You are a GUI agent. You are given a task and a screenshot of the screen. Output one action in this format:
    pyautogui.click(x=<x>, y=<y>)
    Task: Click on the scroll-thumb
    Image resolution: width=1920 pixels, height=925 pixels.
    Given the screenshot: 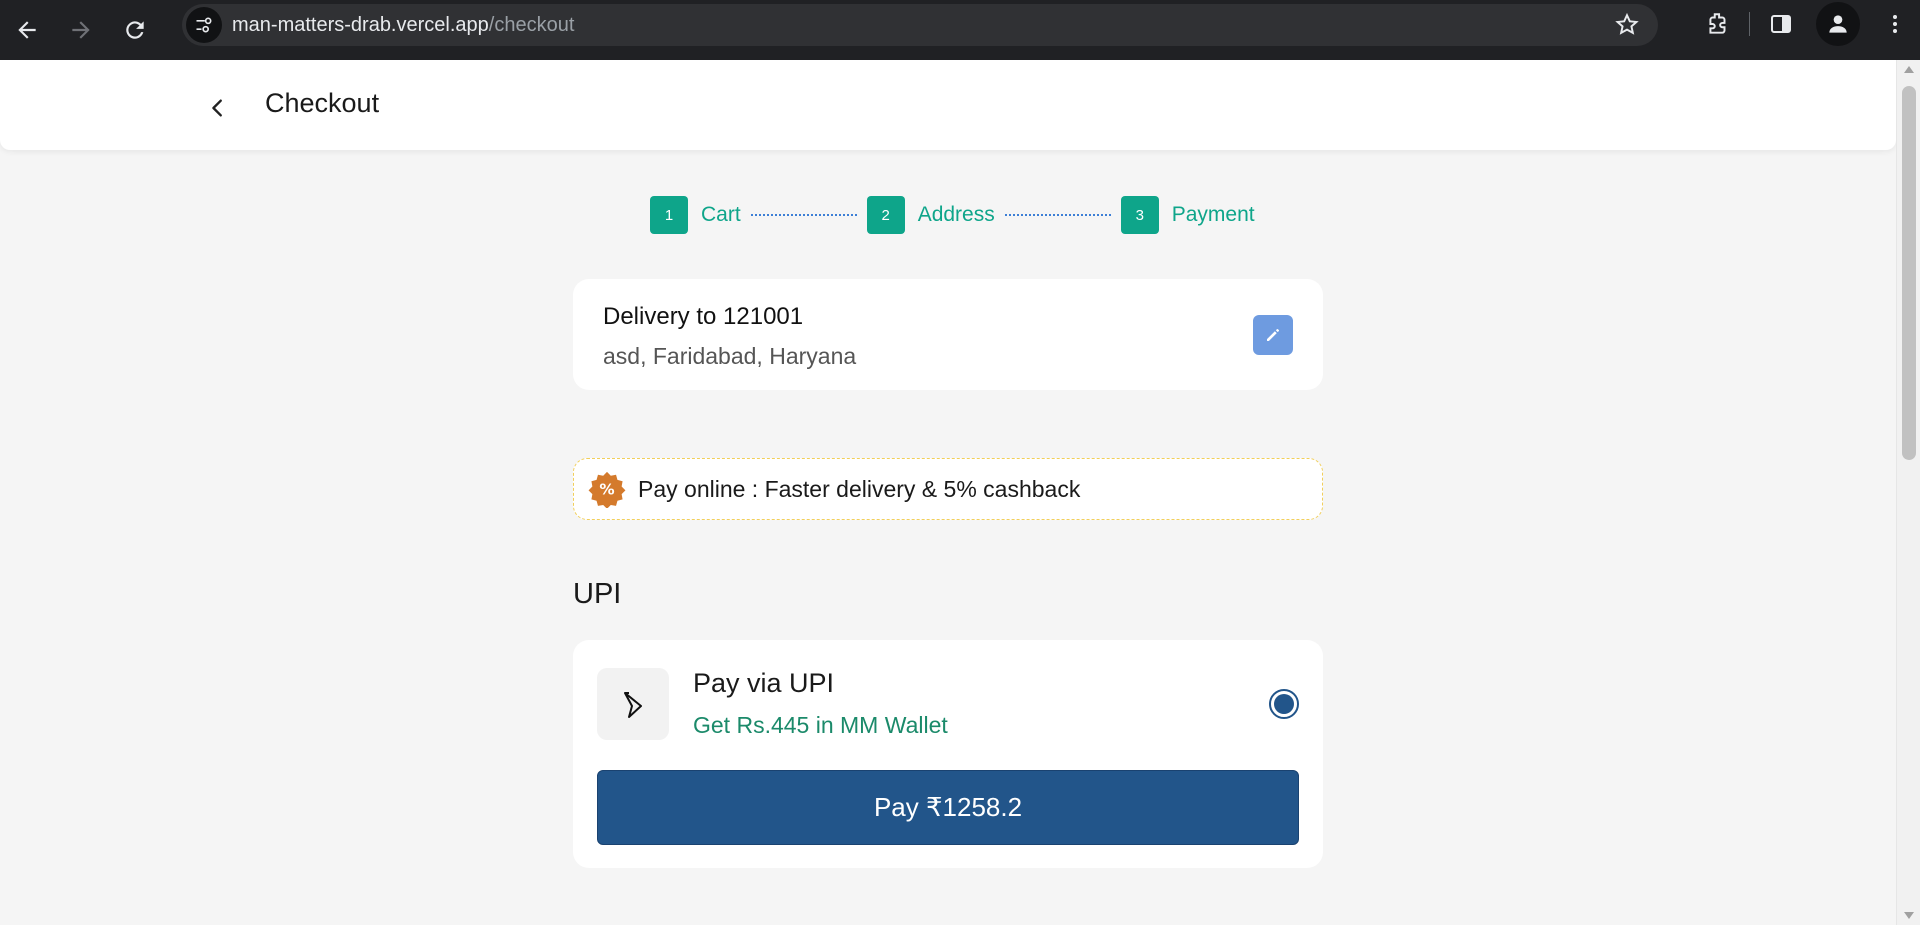 What is the action you would take?
    pyautogui.click(x=1909, y=273)
    